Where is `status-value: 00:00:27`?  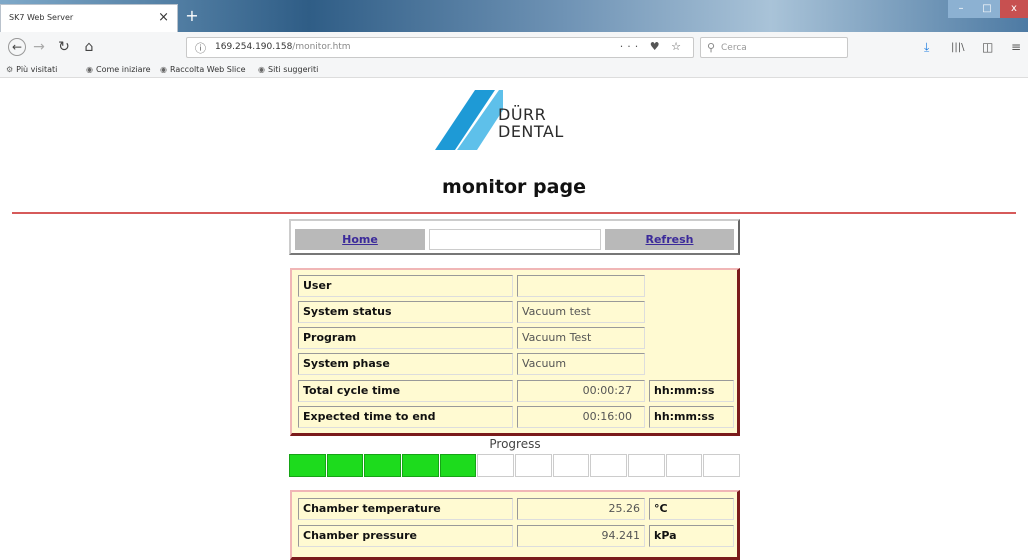 status-value: 00:00:27 is located at coordinates (581, 391).